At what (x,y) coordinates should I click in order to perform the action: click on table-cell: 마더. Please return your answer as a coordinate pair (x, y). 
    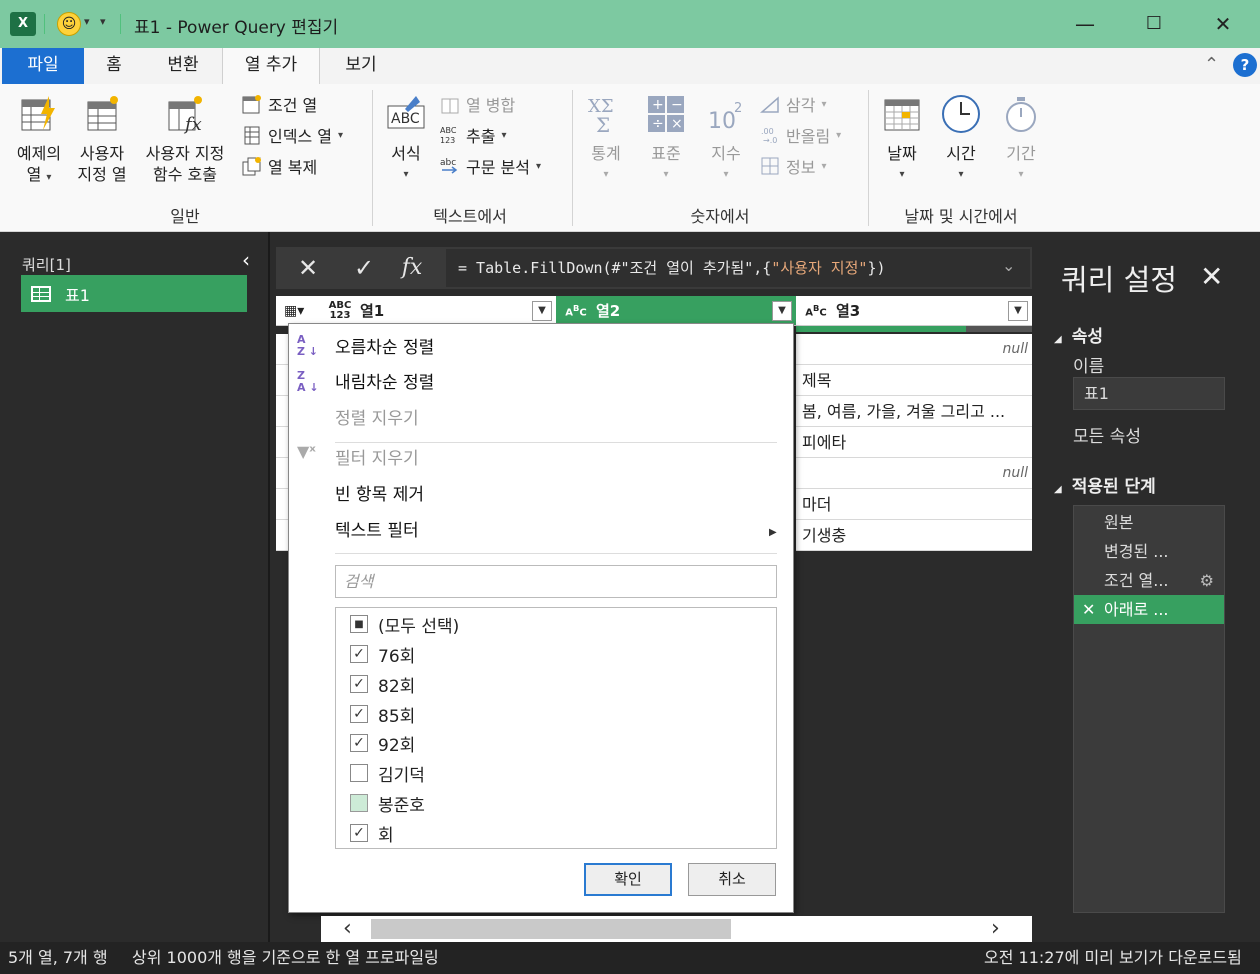
    Looking at the image, I should click on (914, 504).